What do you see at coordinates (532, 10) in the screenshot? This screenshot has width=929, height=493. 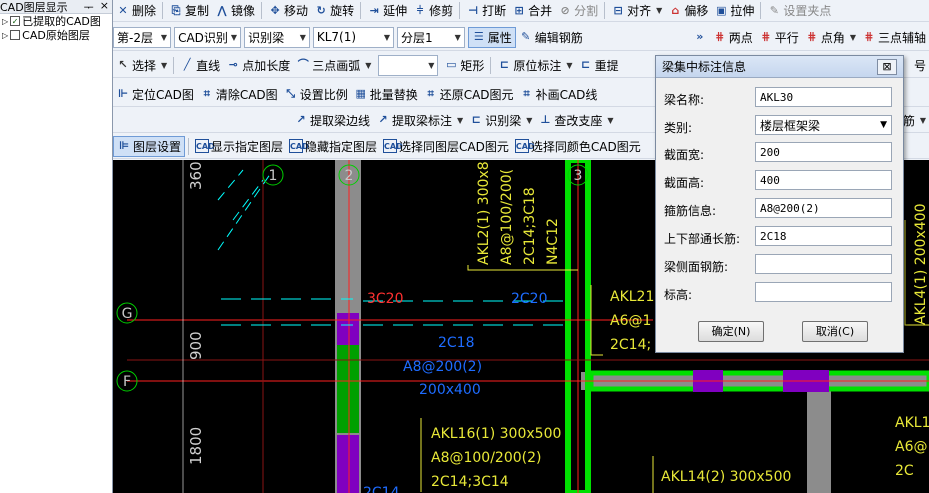 I see `merge-button: ⊞ 合并` at bounding box center [532, 10].